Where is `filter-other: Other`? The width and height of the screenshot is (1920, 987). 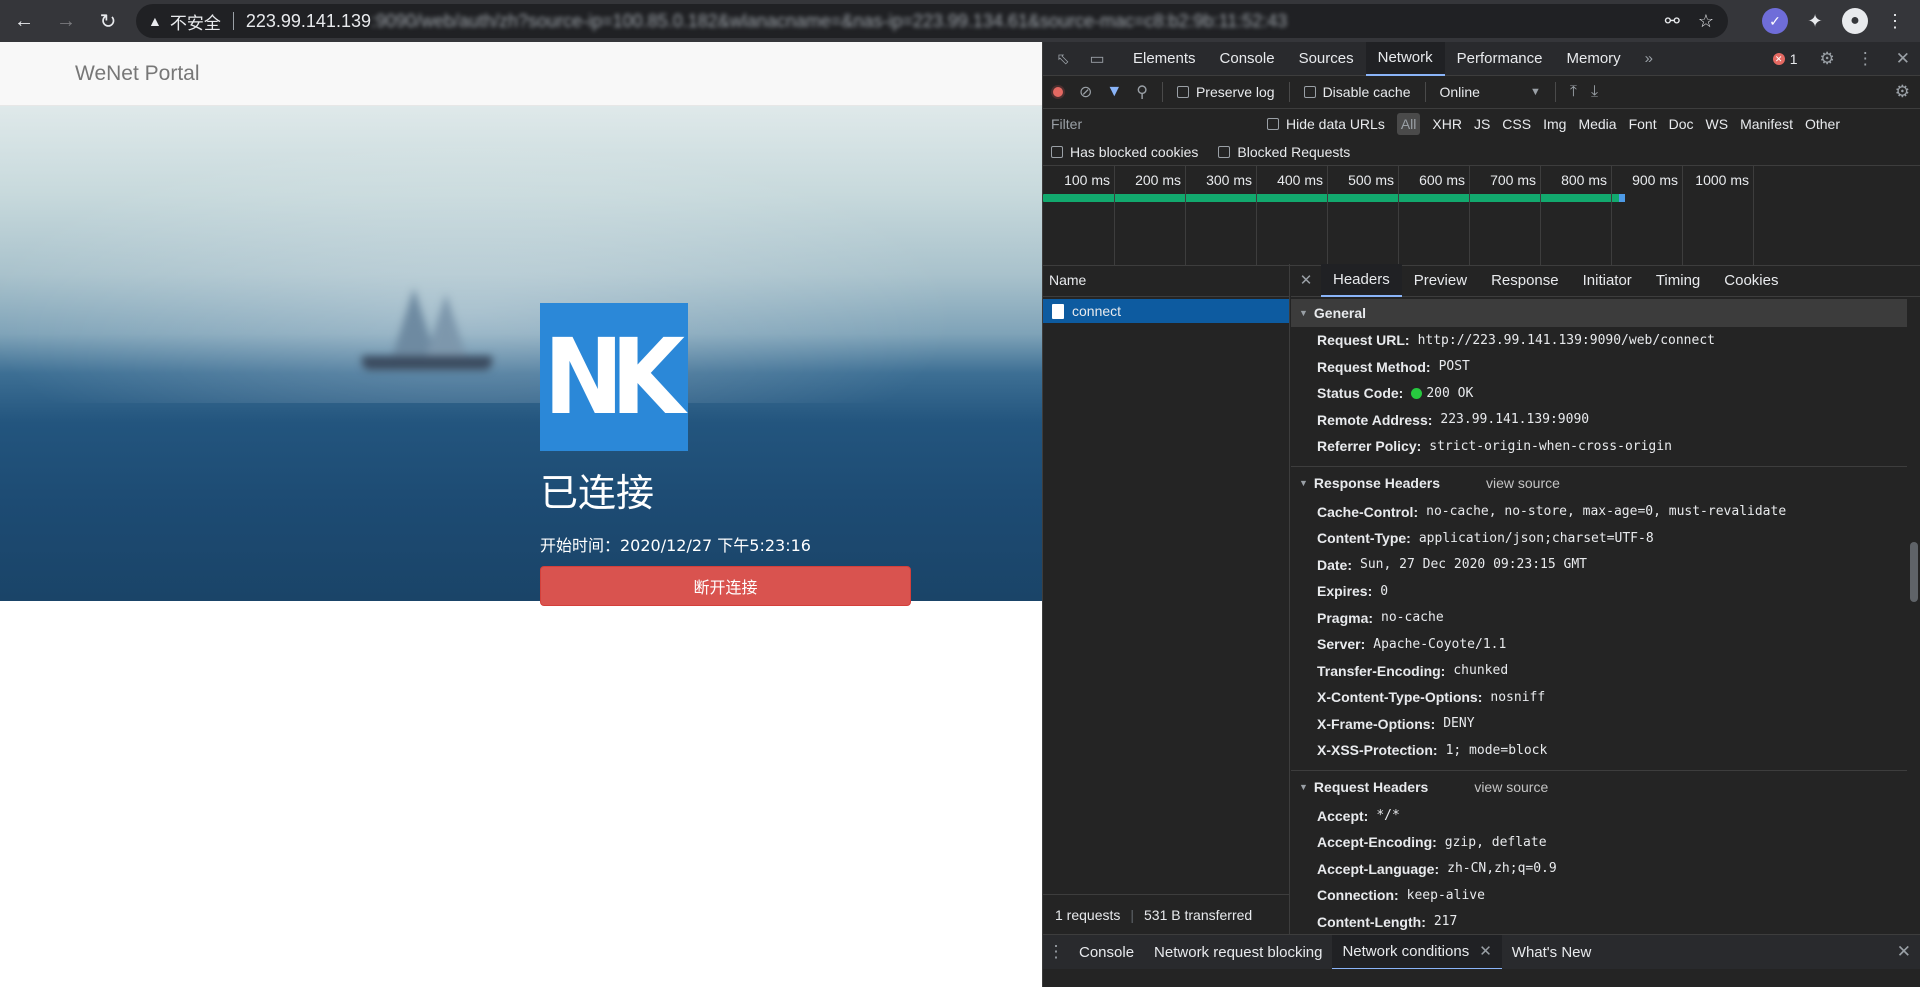
filter-other: Other is located at coordinates (1822, 124).